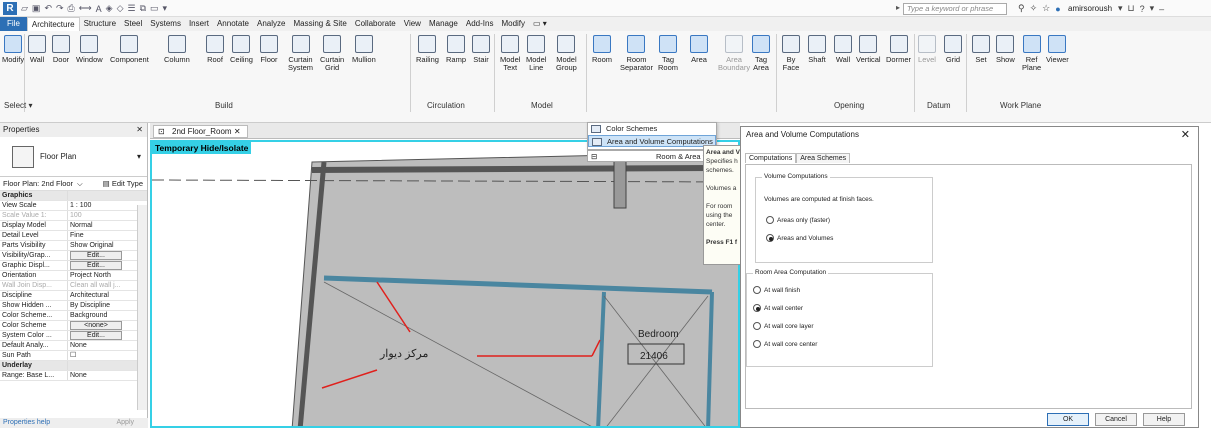 The width and height of the screenshot is (1211, 428). I want to click on shaft-button: Shaft, so click(817, 49).